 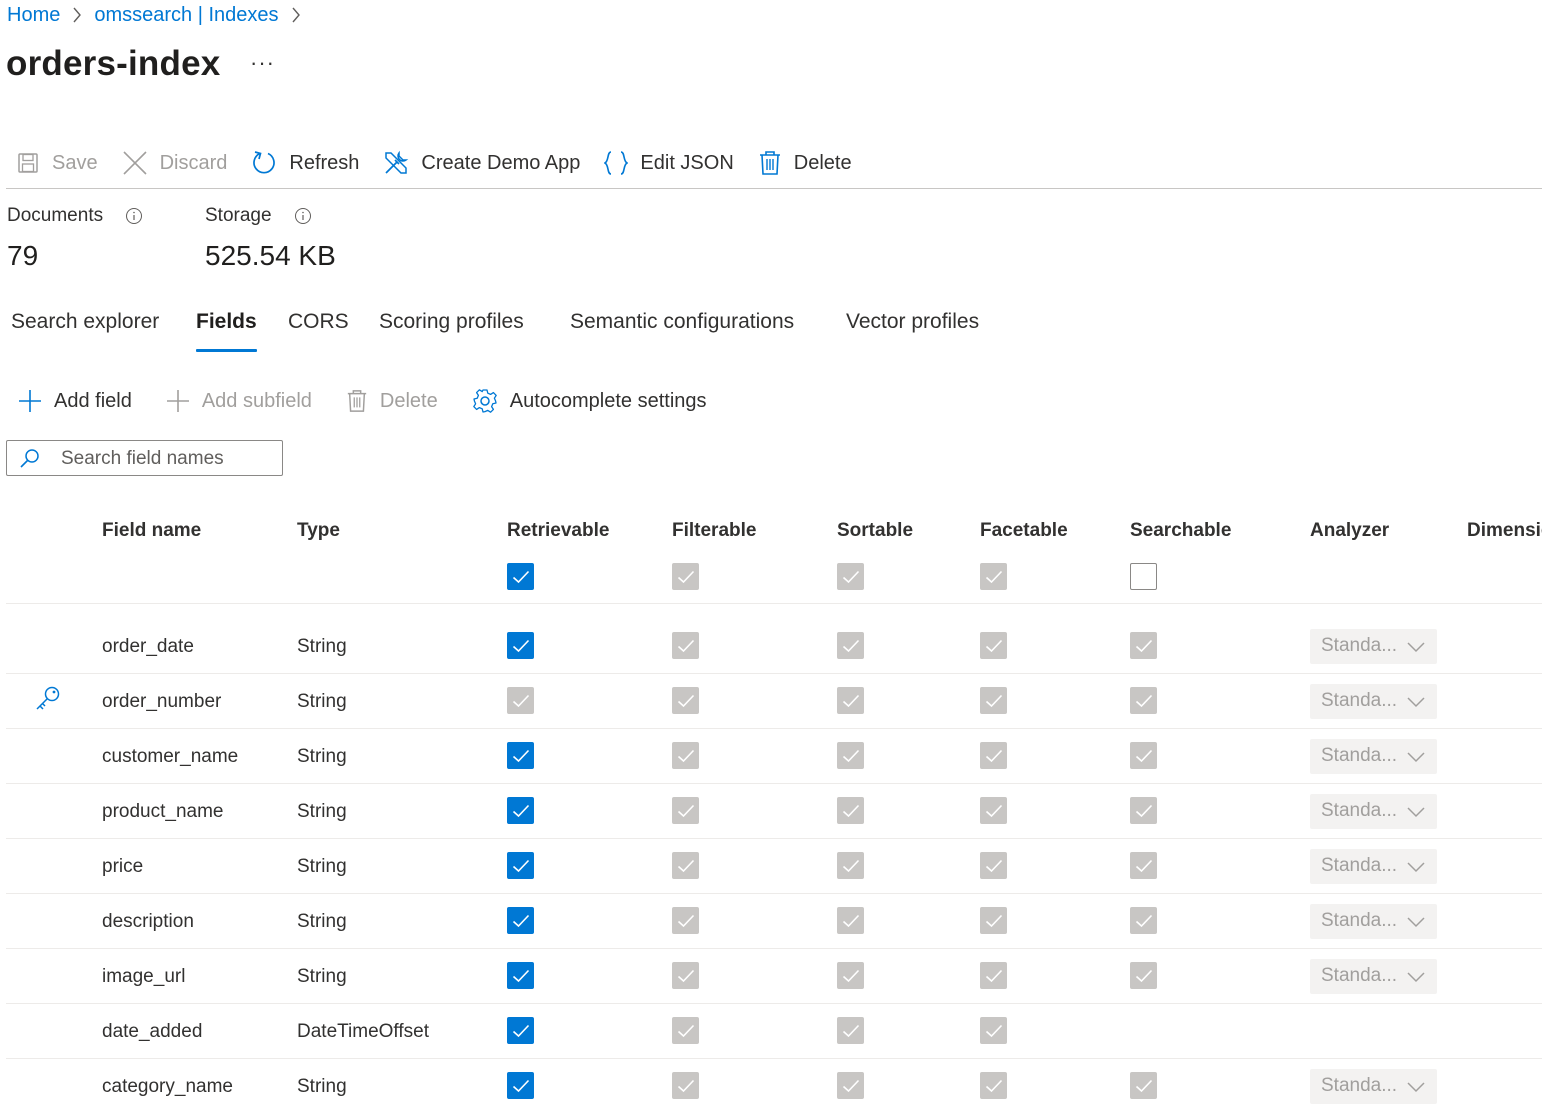 I want to click on tab-semantic-configurations: Semantic configurations, so click(x=682, y=331).